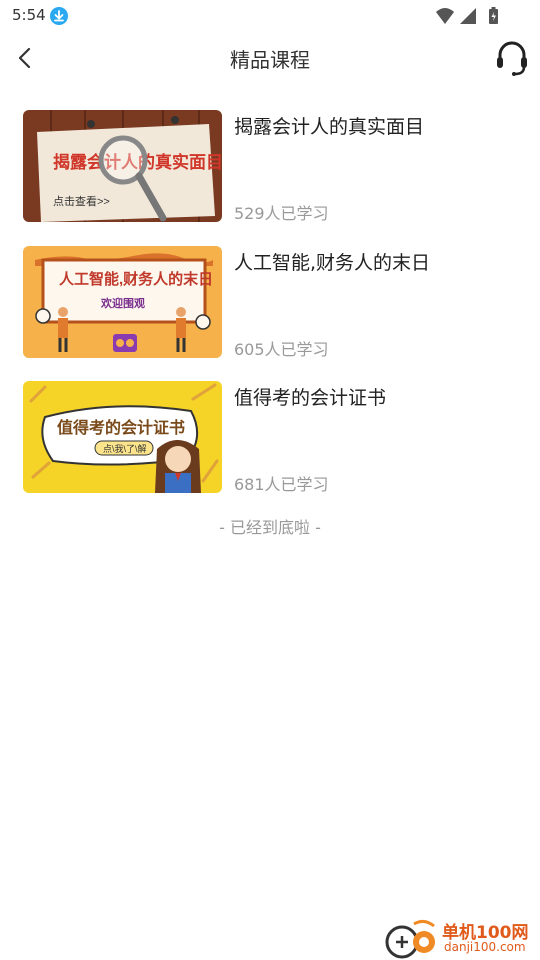  What do you see at coordinates (29, 15) in the screenshot?
I see `status-time: 5:54` at bounding box center [29, 15].